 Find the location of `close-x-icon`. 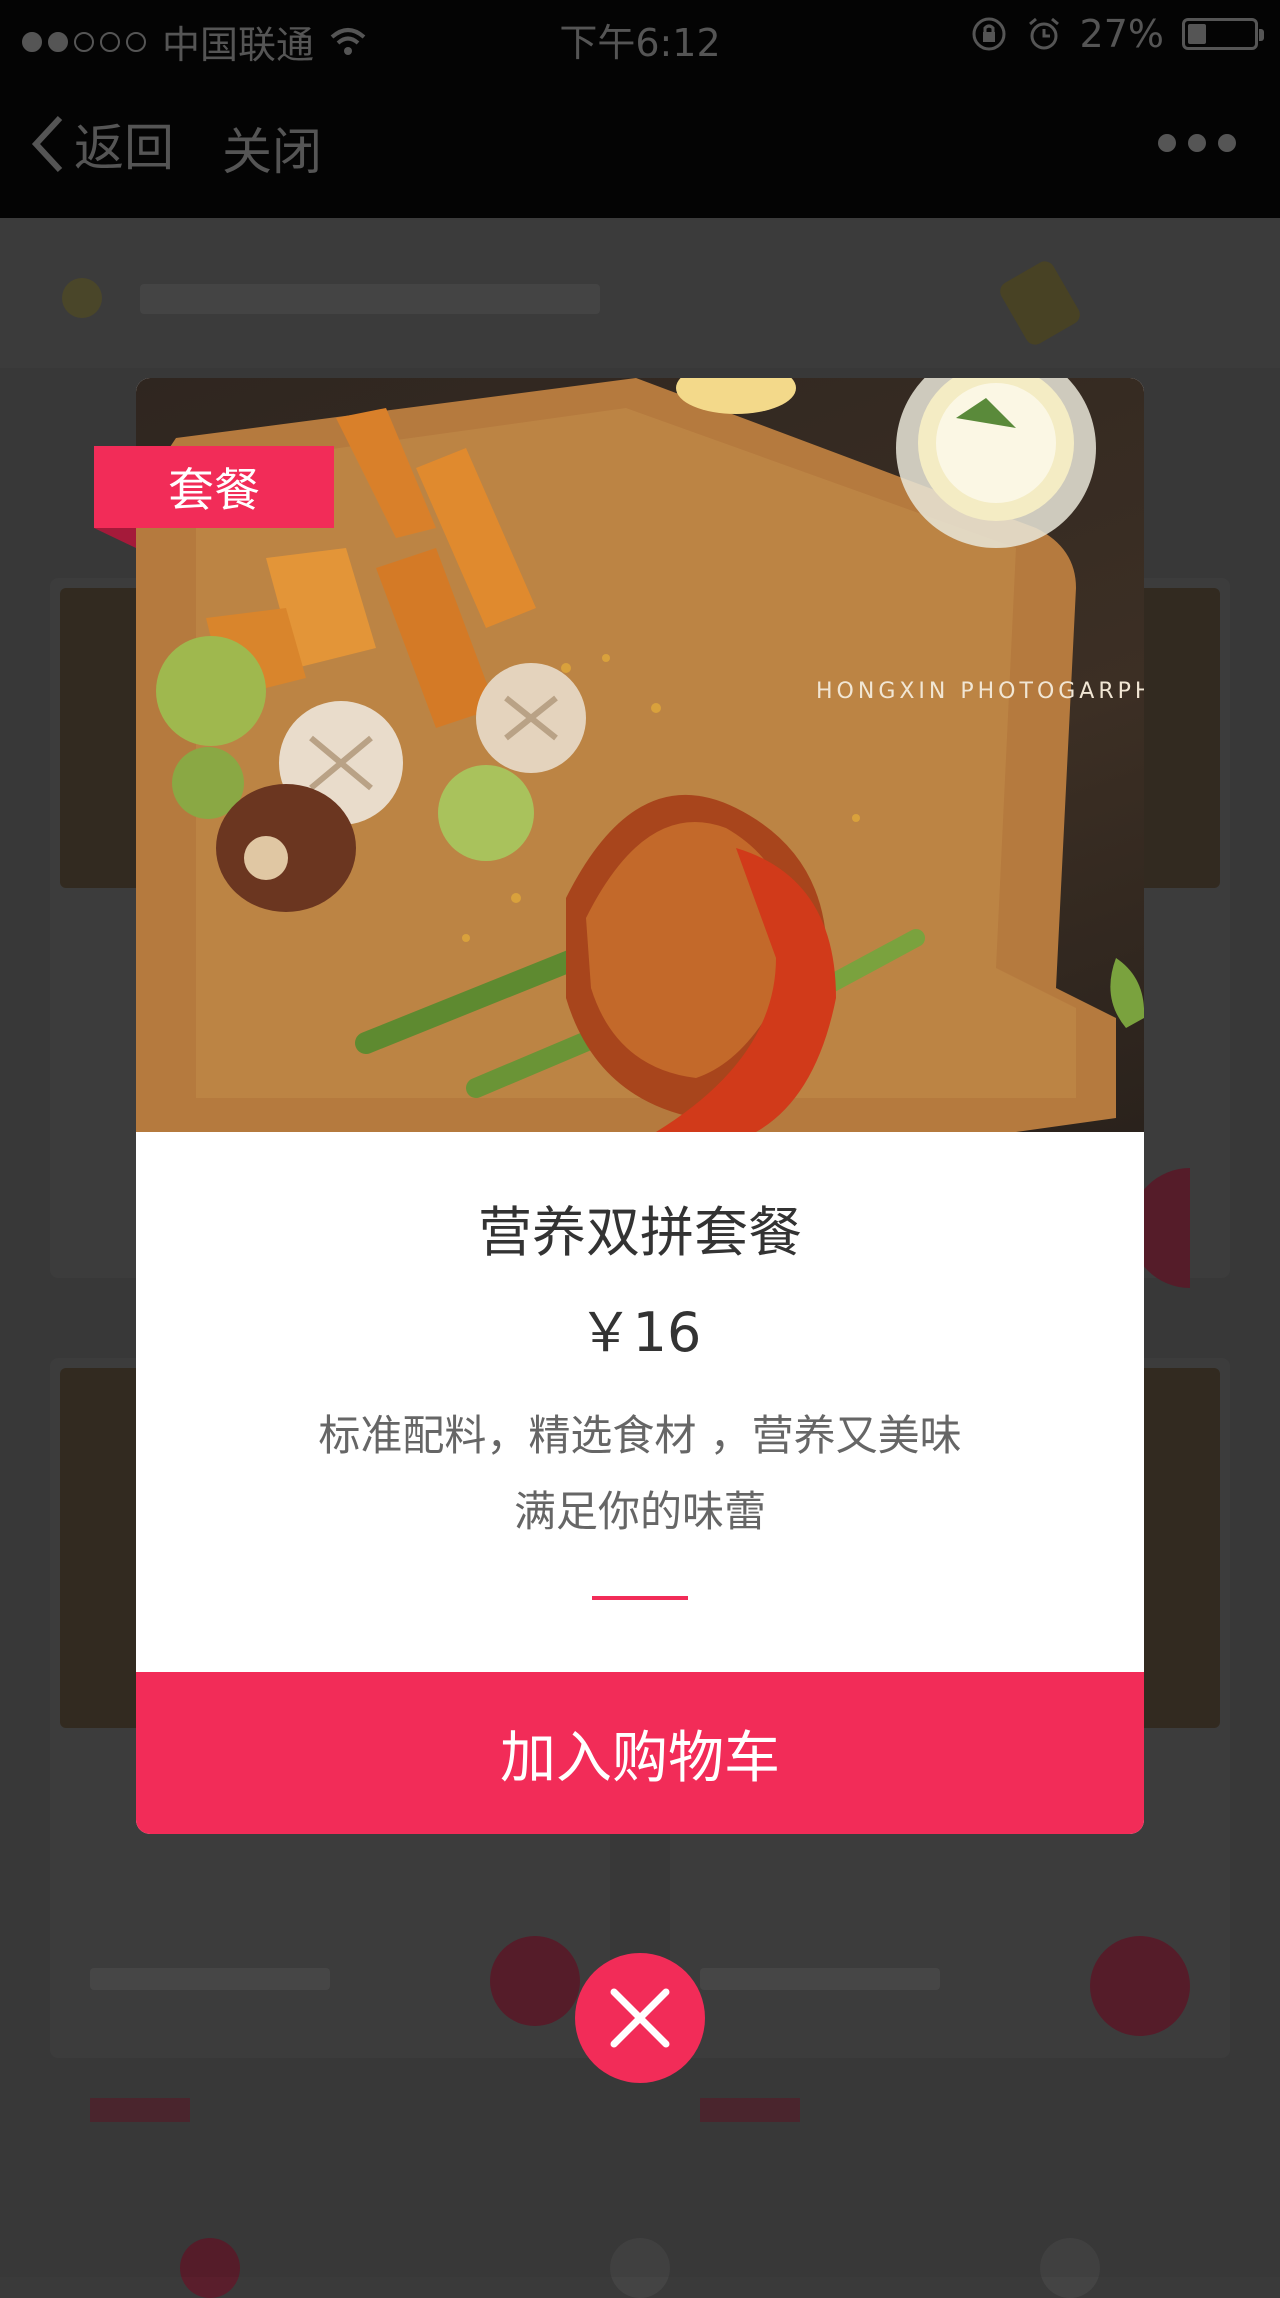

close-x-icon is located at coordinates (640, 2018).